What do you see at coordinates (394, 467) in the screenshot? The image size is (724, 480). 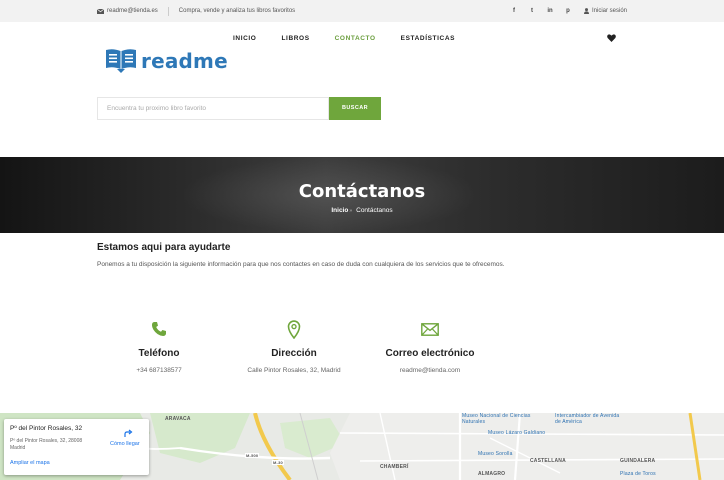 I see `map-label-chamberi: CHAMBERÍ` at bounding box center [394, 467].